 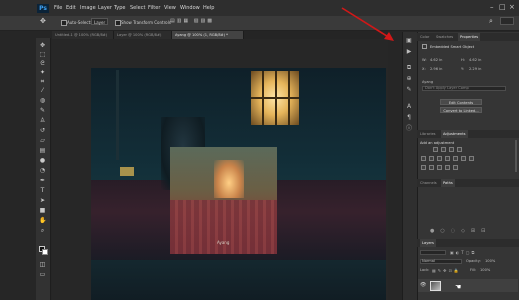 What do you see at coordinates (42, 201) in the screenshot?
I see `path-select-icon: ➤` at bounding box center [42, 201].